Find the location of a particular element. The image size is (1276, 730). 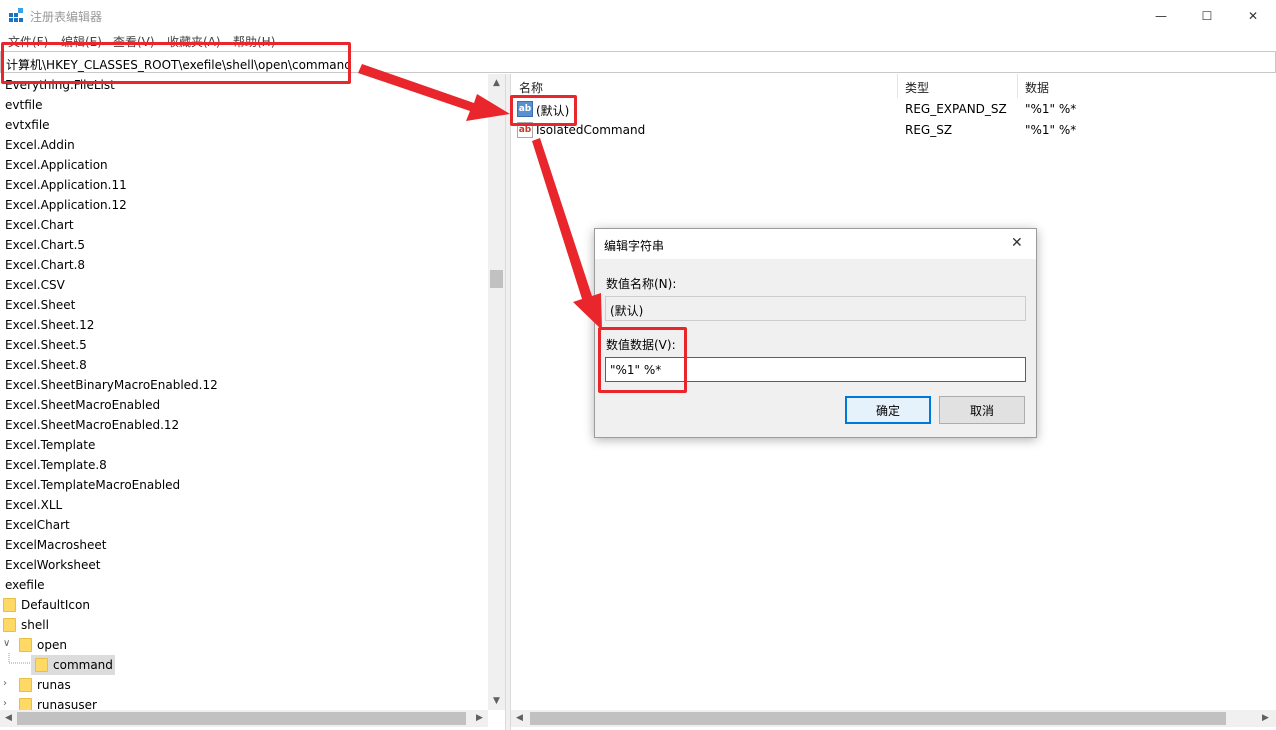

column-header-type: 类型 is located at coordinates (917, 87).